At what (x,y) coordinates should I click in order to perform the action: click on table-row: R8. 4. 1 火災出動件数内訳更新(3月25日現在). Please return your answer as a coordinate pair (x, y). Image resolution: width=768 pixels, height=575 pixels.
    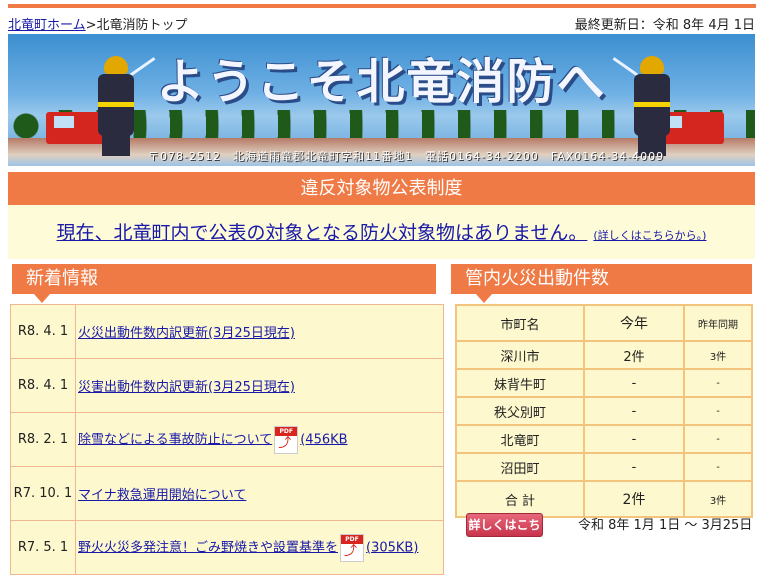
    Looking at the image, I should click on (227, 331).